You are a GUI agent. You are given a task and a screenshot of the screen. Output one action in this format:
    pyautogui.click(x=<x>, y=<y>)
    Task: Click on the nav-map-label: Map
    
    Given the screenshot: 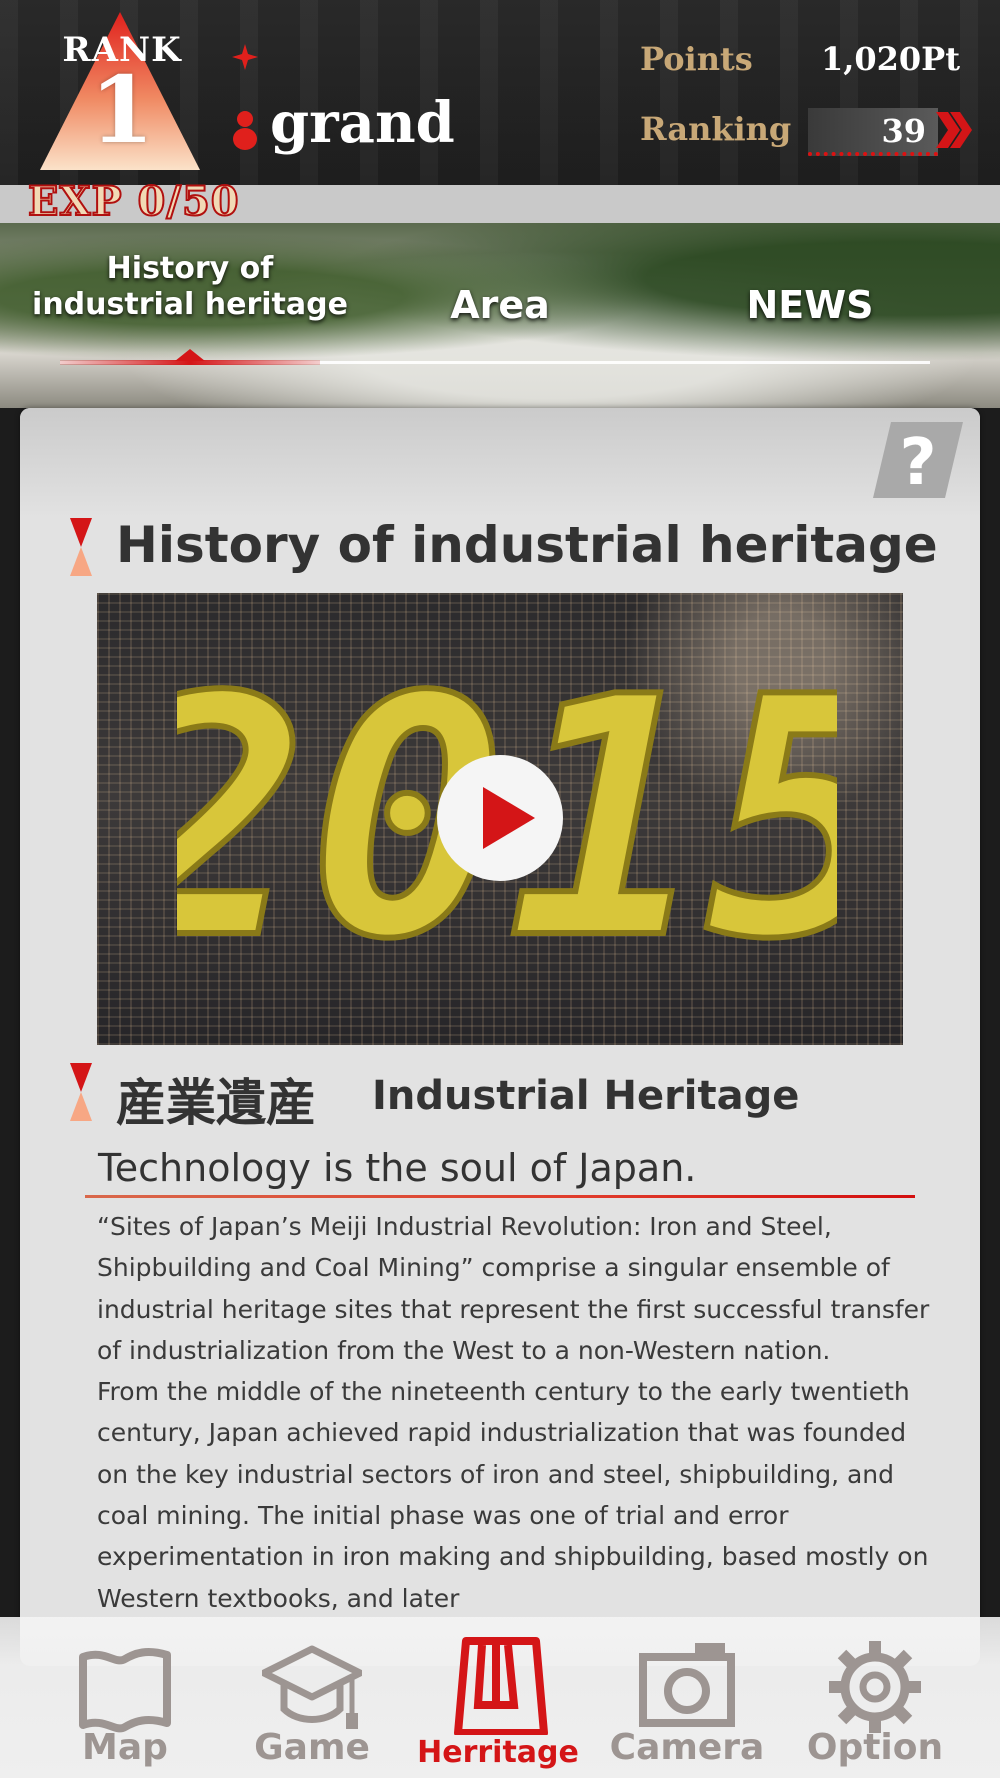 What is the action you would take?
    pyautogui.click(x=125, y=1747)
    